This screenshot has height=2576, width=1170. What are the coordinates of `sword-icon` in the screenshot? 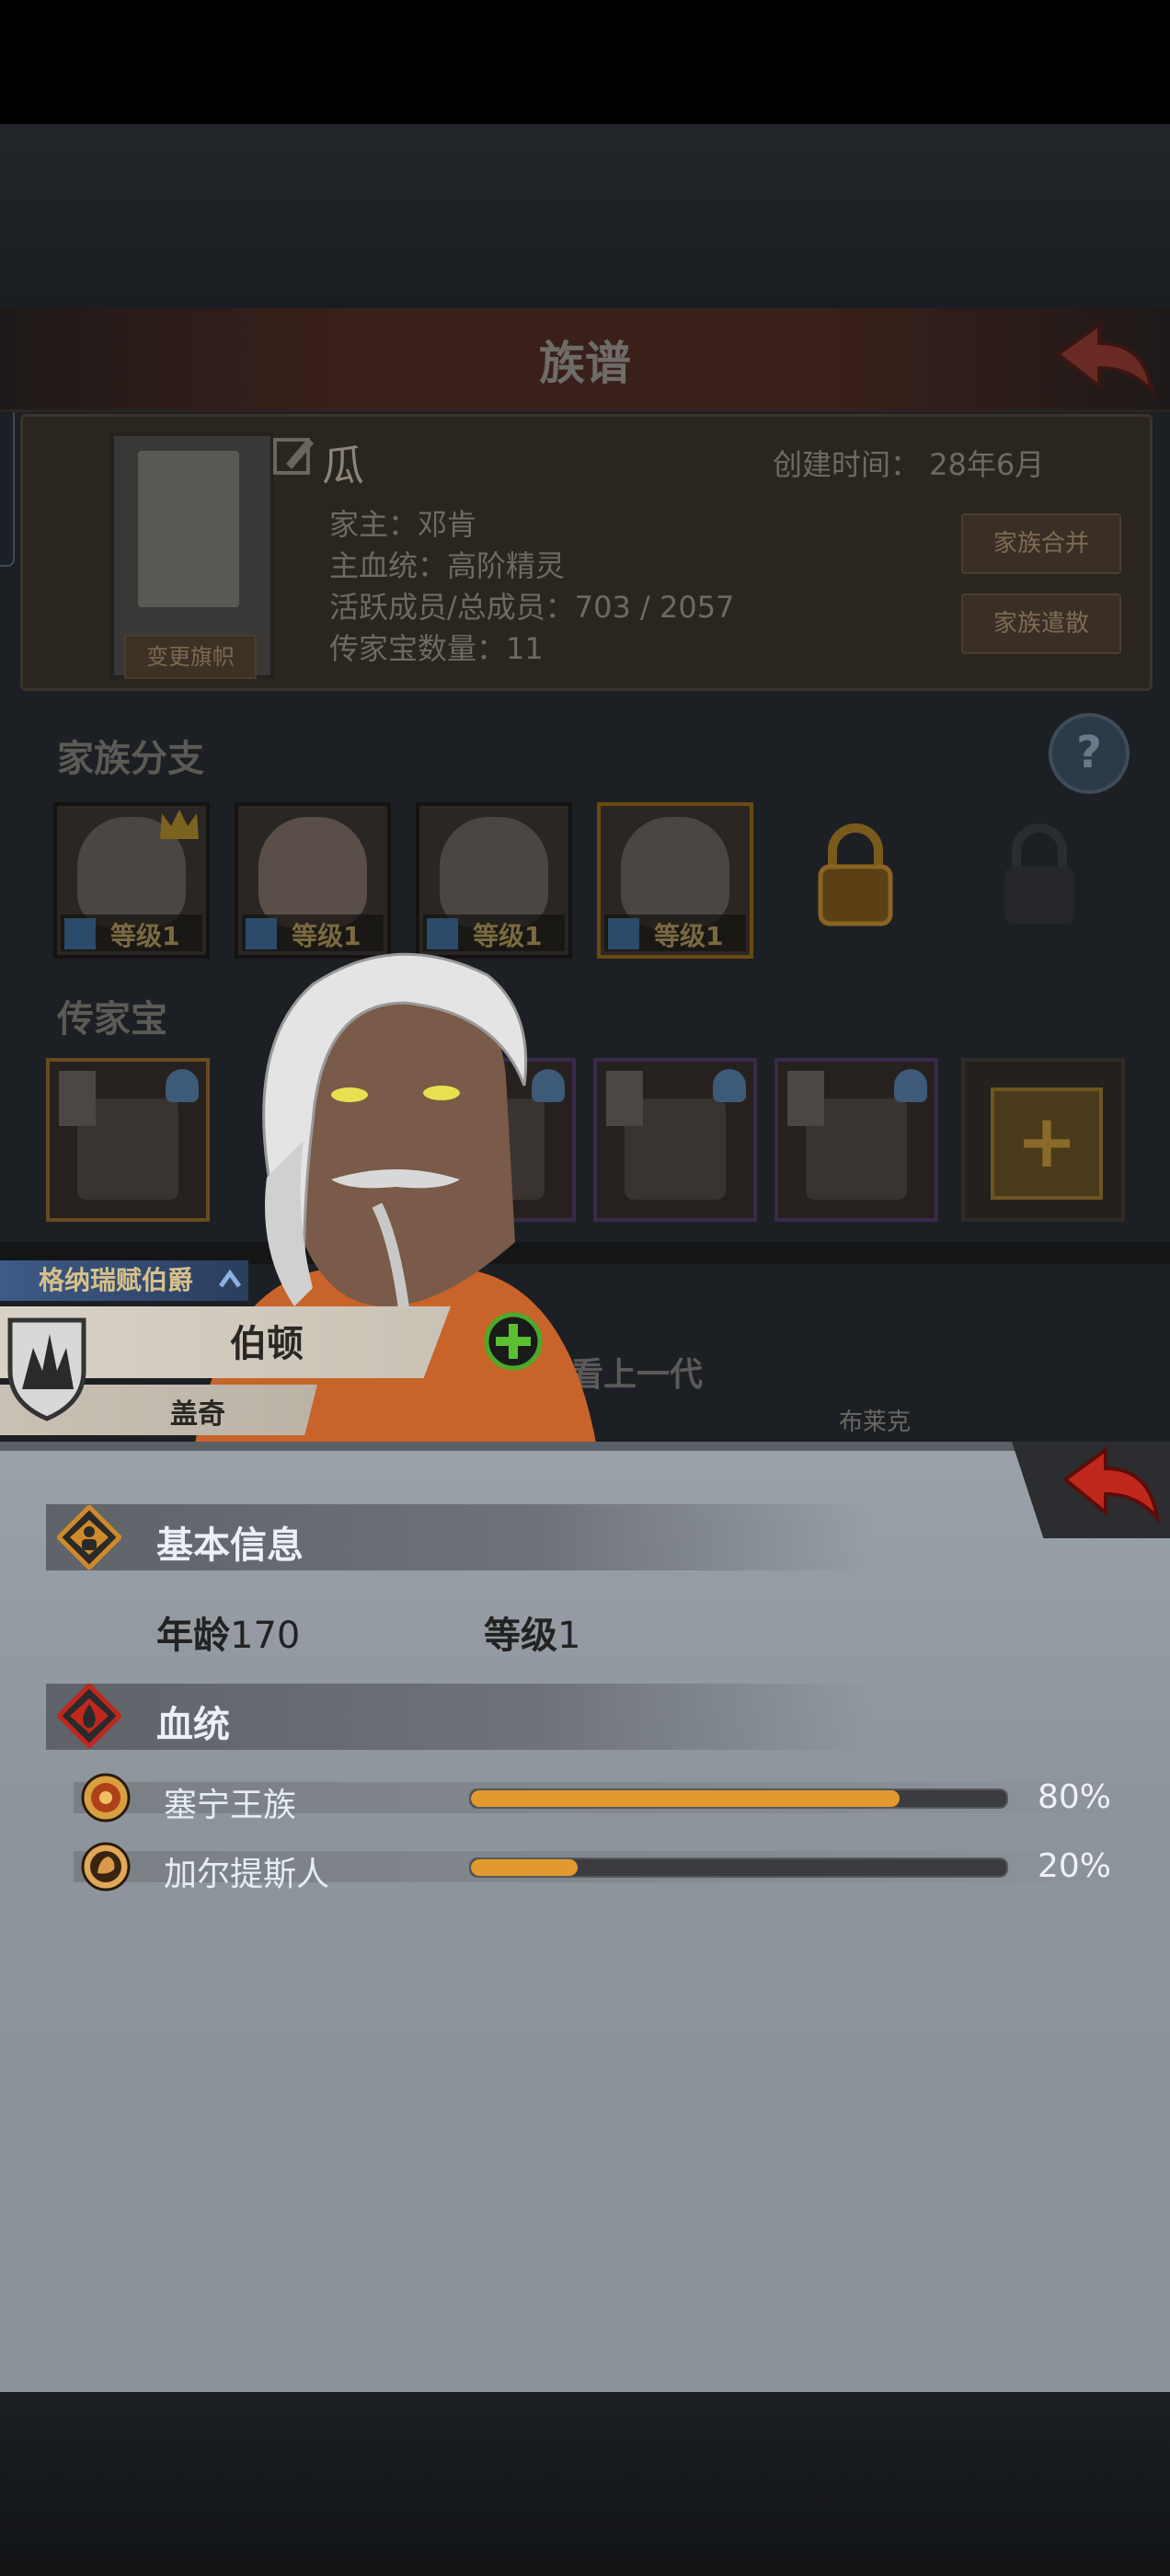 It's located at (80, 933).